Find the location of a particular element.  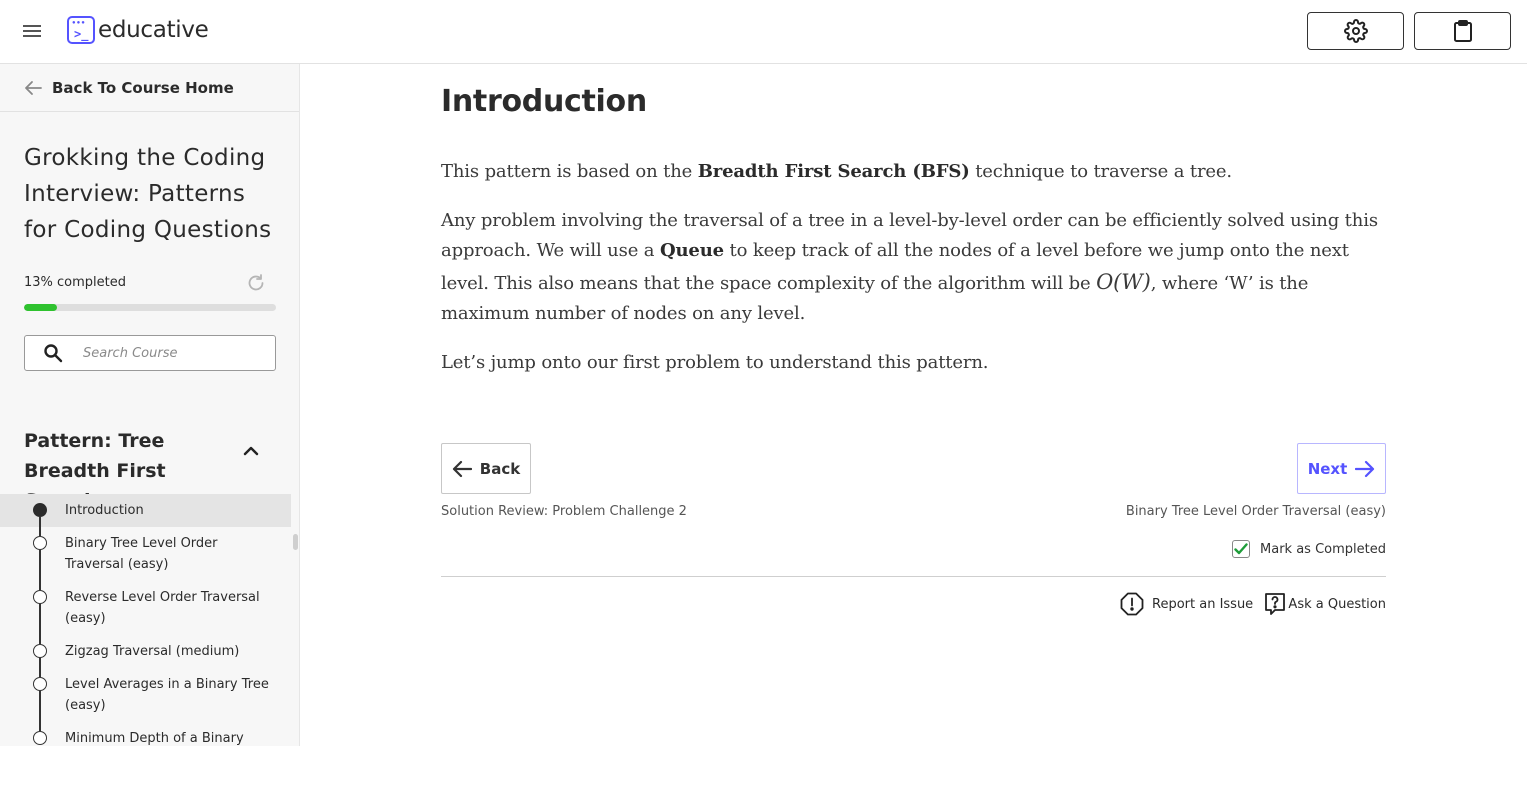

lesson-label: Binary Tree Level Order Traversal (easy) is located at coordinates (141, 554).